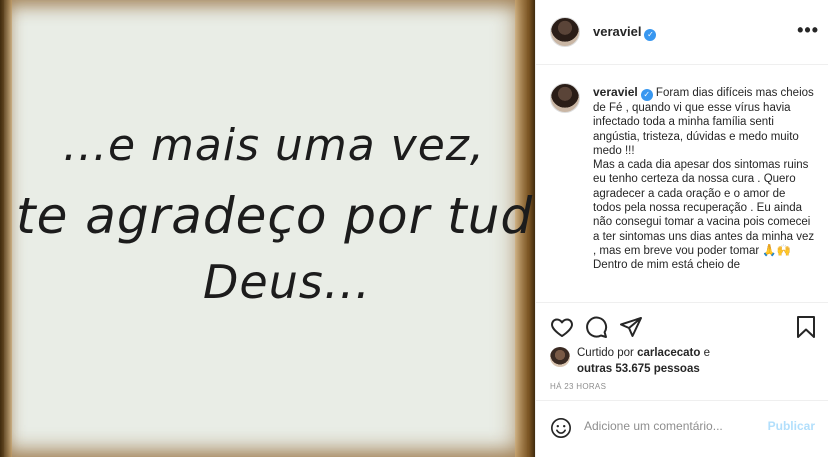  What do you see at coordinates (806, 327) in the screenshot?
I see `bookmark-icon` at bounding box center [806, 327].